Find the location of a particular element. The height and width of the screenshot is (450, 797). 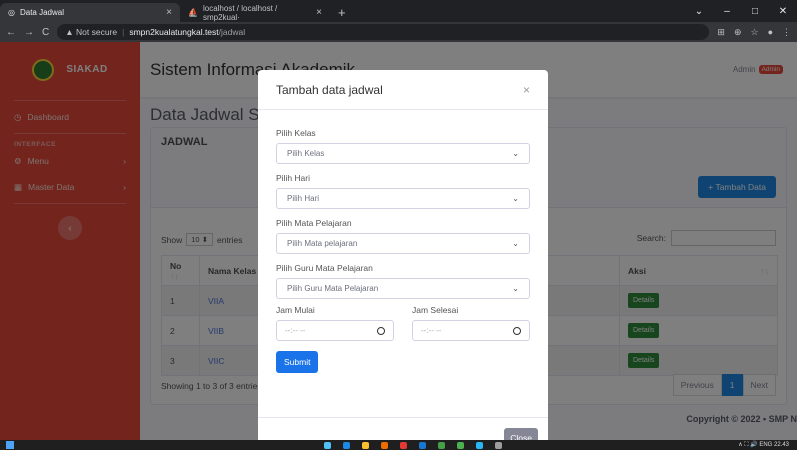

guru-label: Pilih Guru Mata Pelajaran is located at coordinates (324, 268).